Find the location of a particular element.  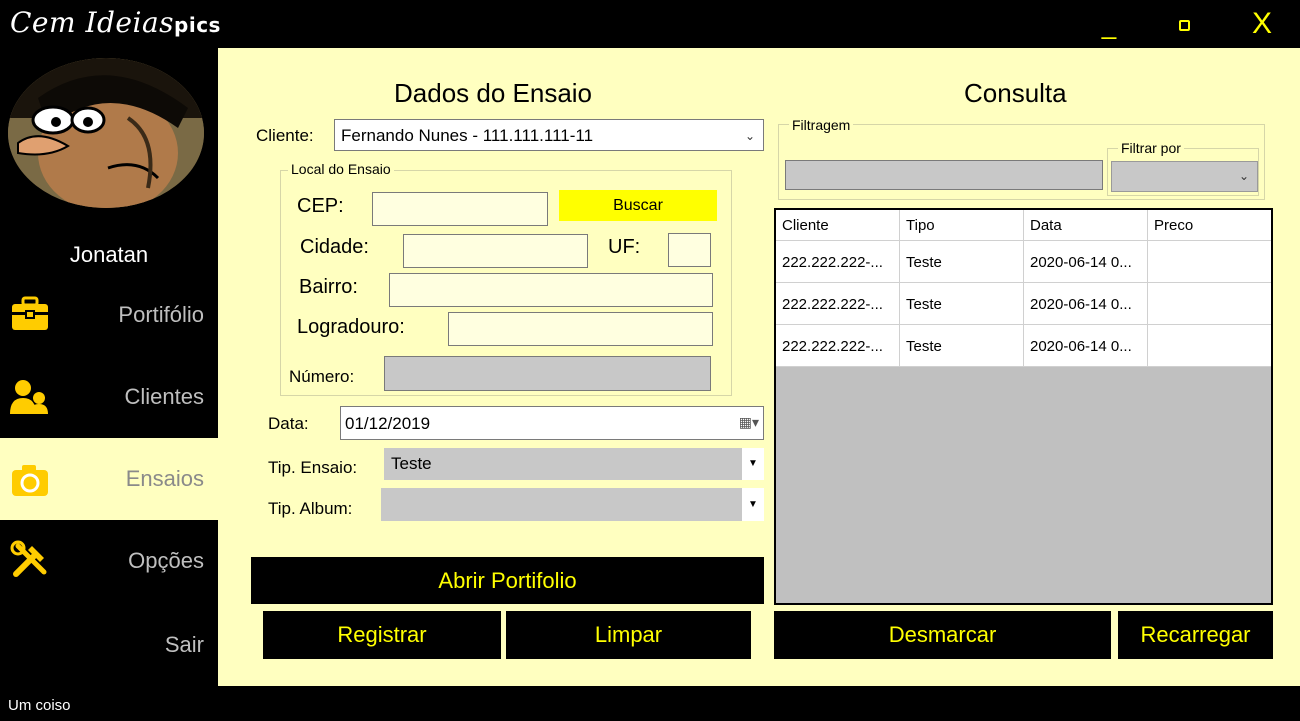

consulta-title: Consulta is located at coordinates (1015, 93).